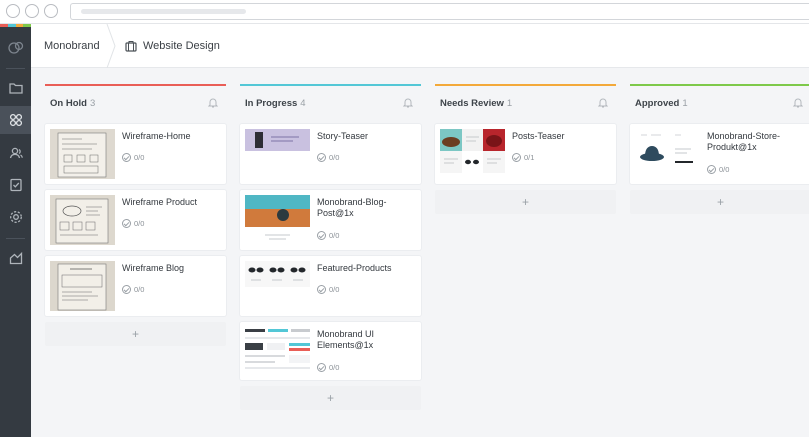 The width and height of the screenshot is (809, 437). Describe the element at coordinates (13, 11) in the screenshot. I see `close-window-button` at that location.